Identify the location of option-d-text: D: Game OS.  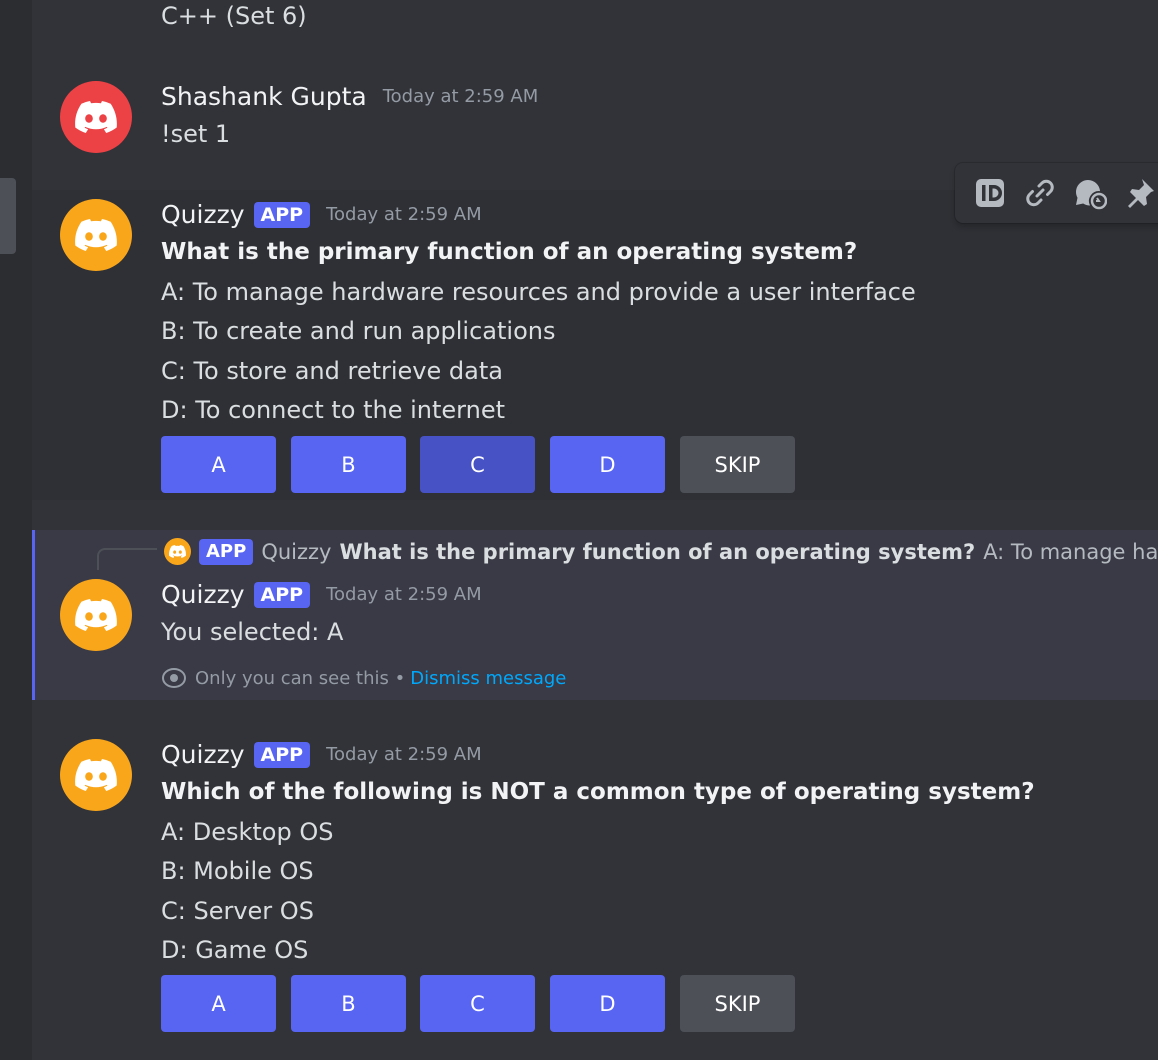
(235, 950).